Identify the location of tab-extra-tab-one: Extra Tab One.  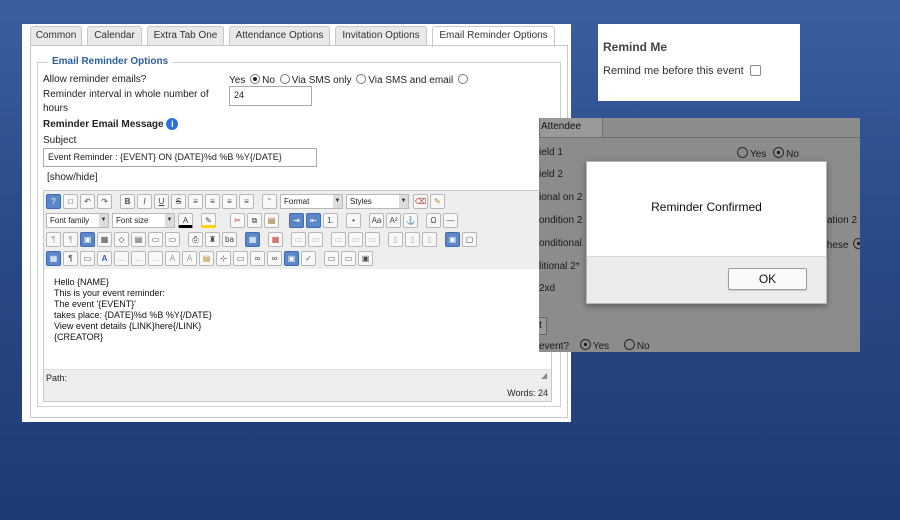
(185, 35).